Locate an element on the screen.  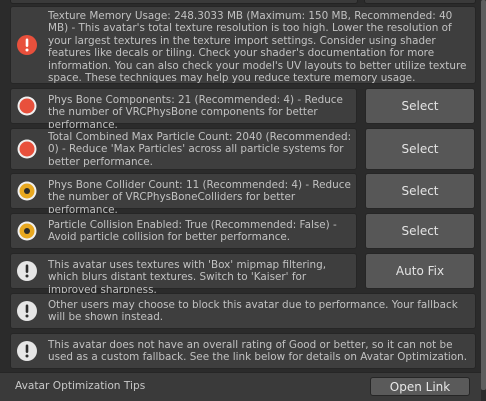
open-link-button: Open Link is located at coordinates (420, 386).